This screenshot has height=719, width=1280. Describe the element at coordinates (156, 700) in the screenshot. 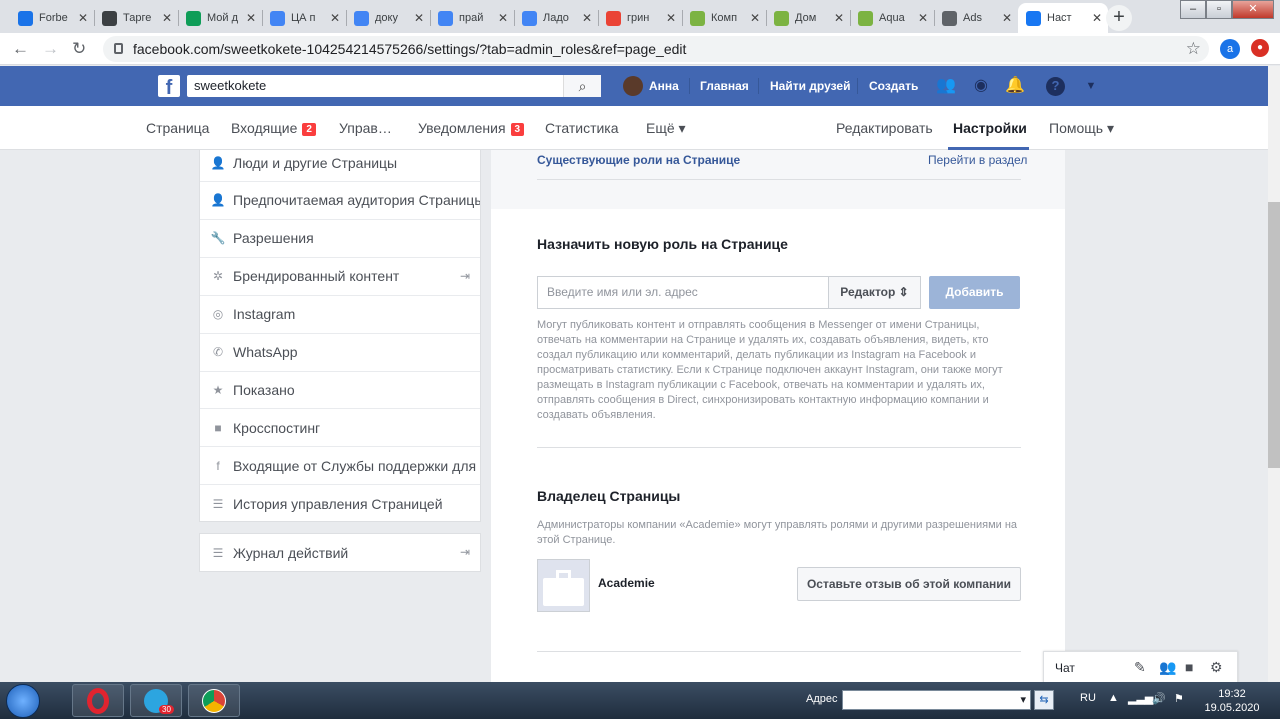

I see `taskbar-telegram: 30` at that location.